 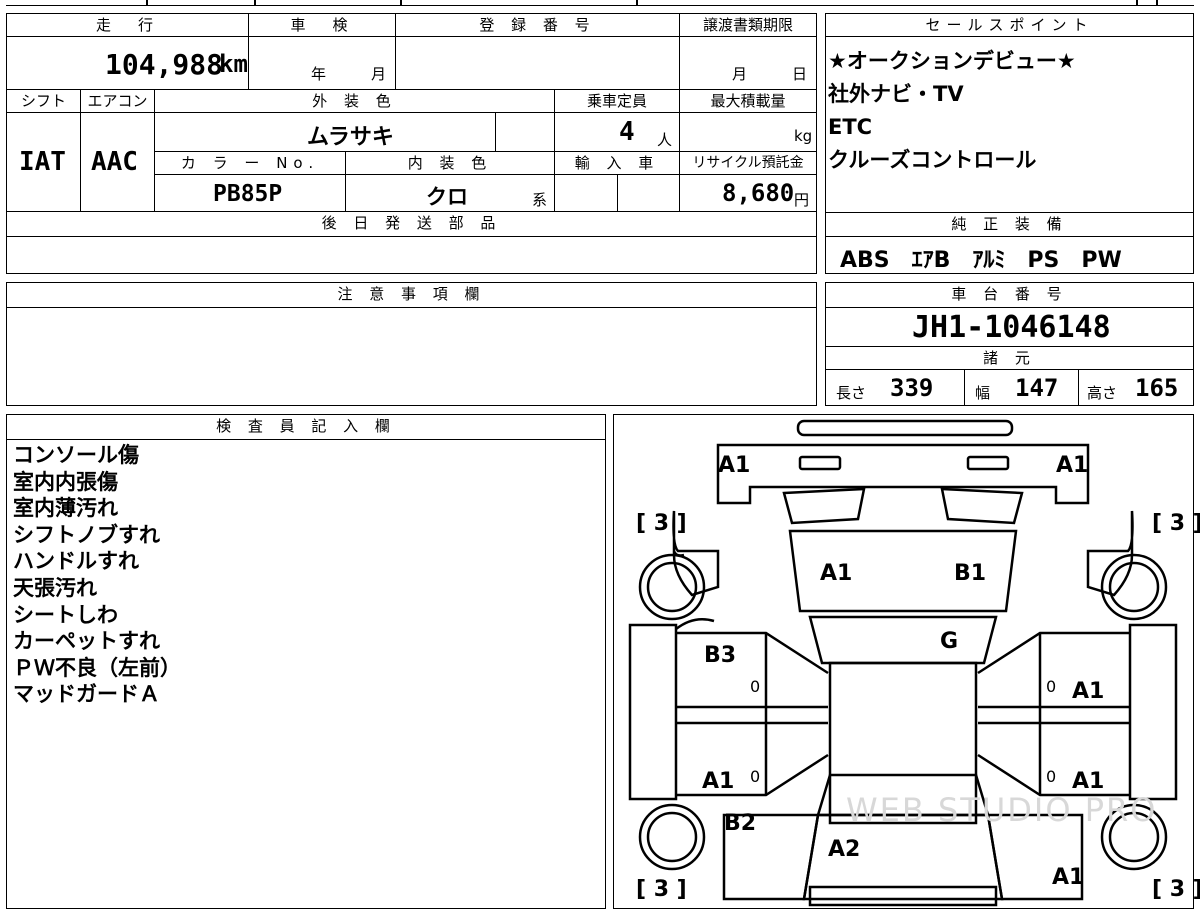 I want to click on specs-length-cell: 長さ 339, so click(x=895, y=387).